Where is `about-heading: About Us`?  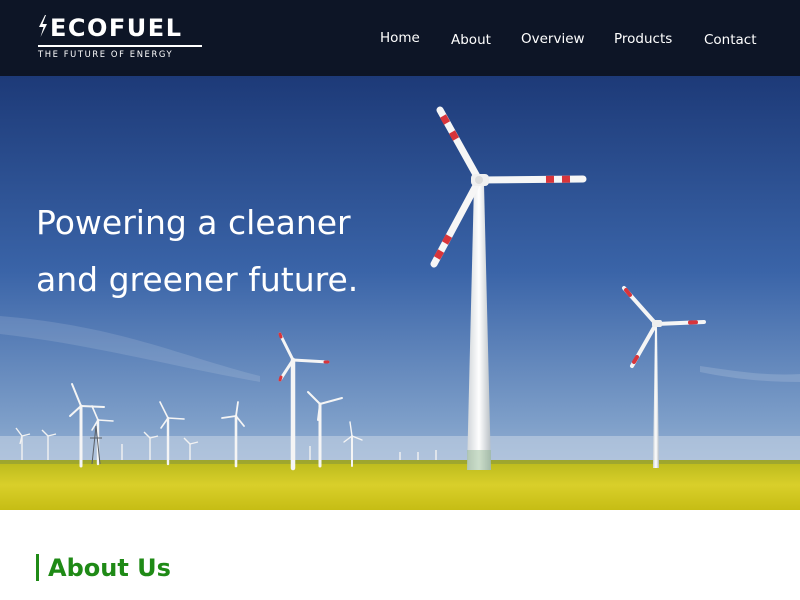
about-heading: About Us is located at coordinates (109, 568).